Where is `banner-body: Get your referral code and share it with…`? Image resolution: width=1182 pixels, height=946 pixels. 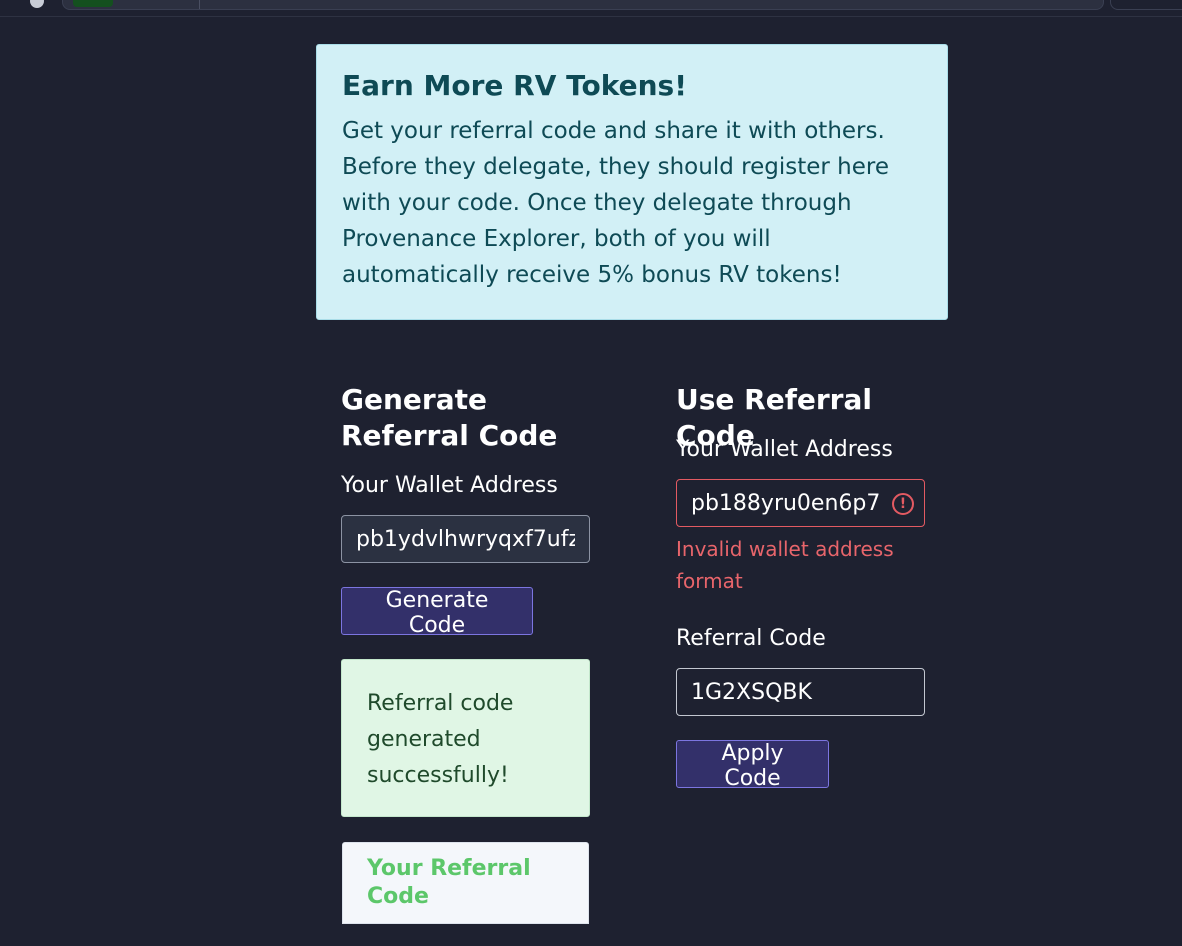
banner-body: Get your referral code and share it with… is located at coordinates (615, 203).